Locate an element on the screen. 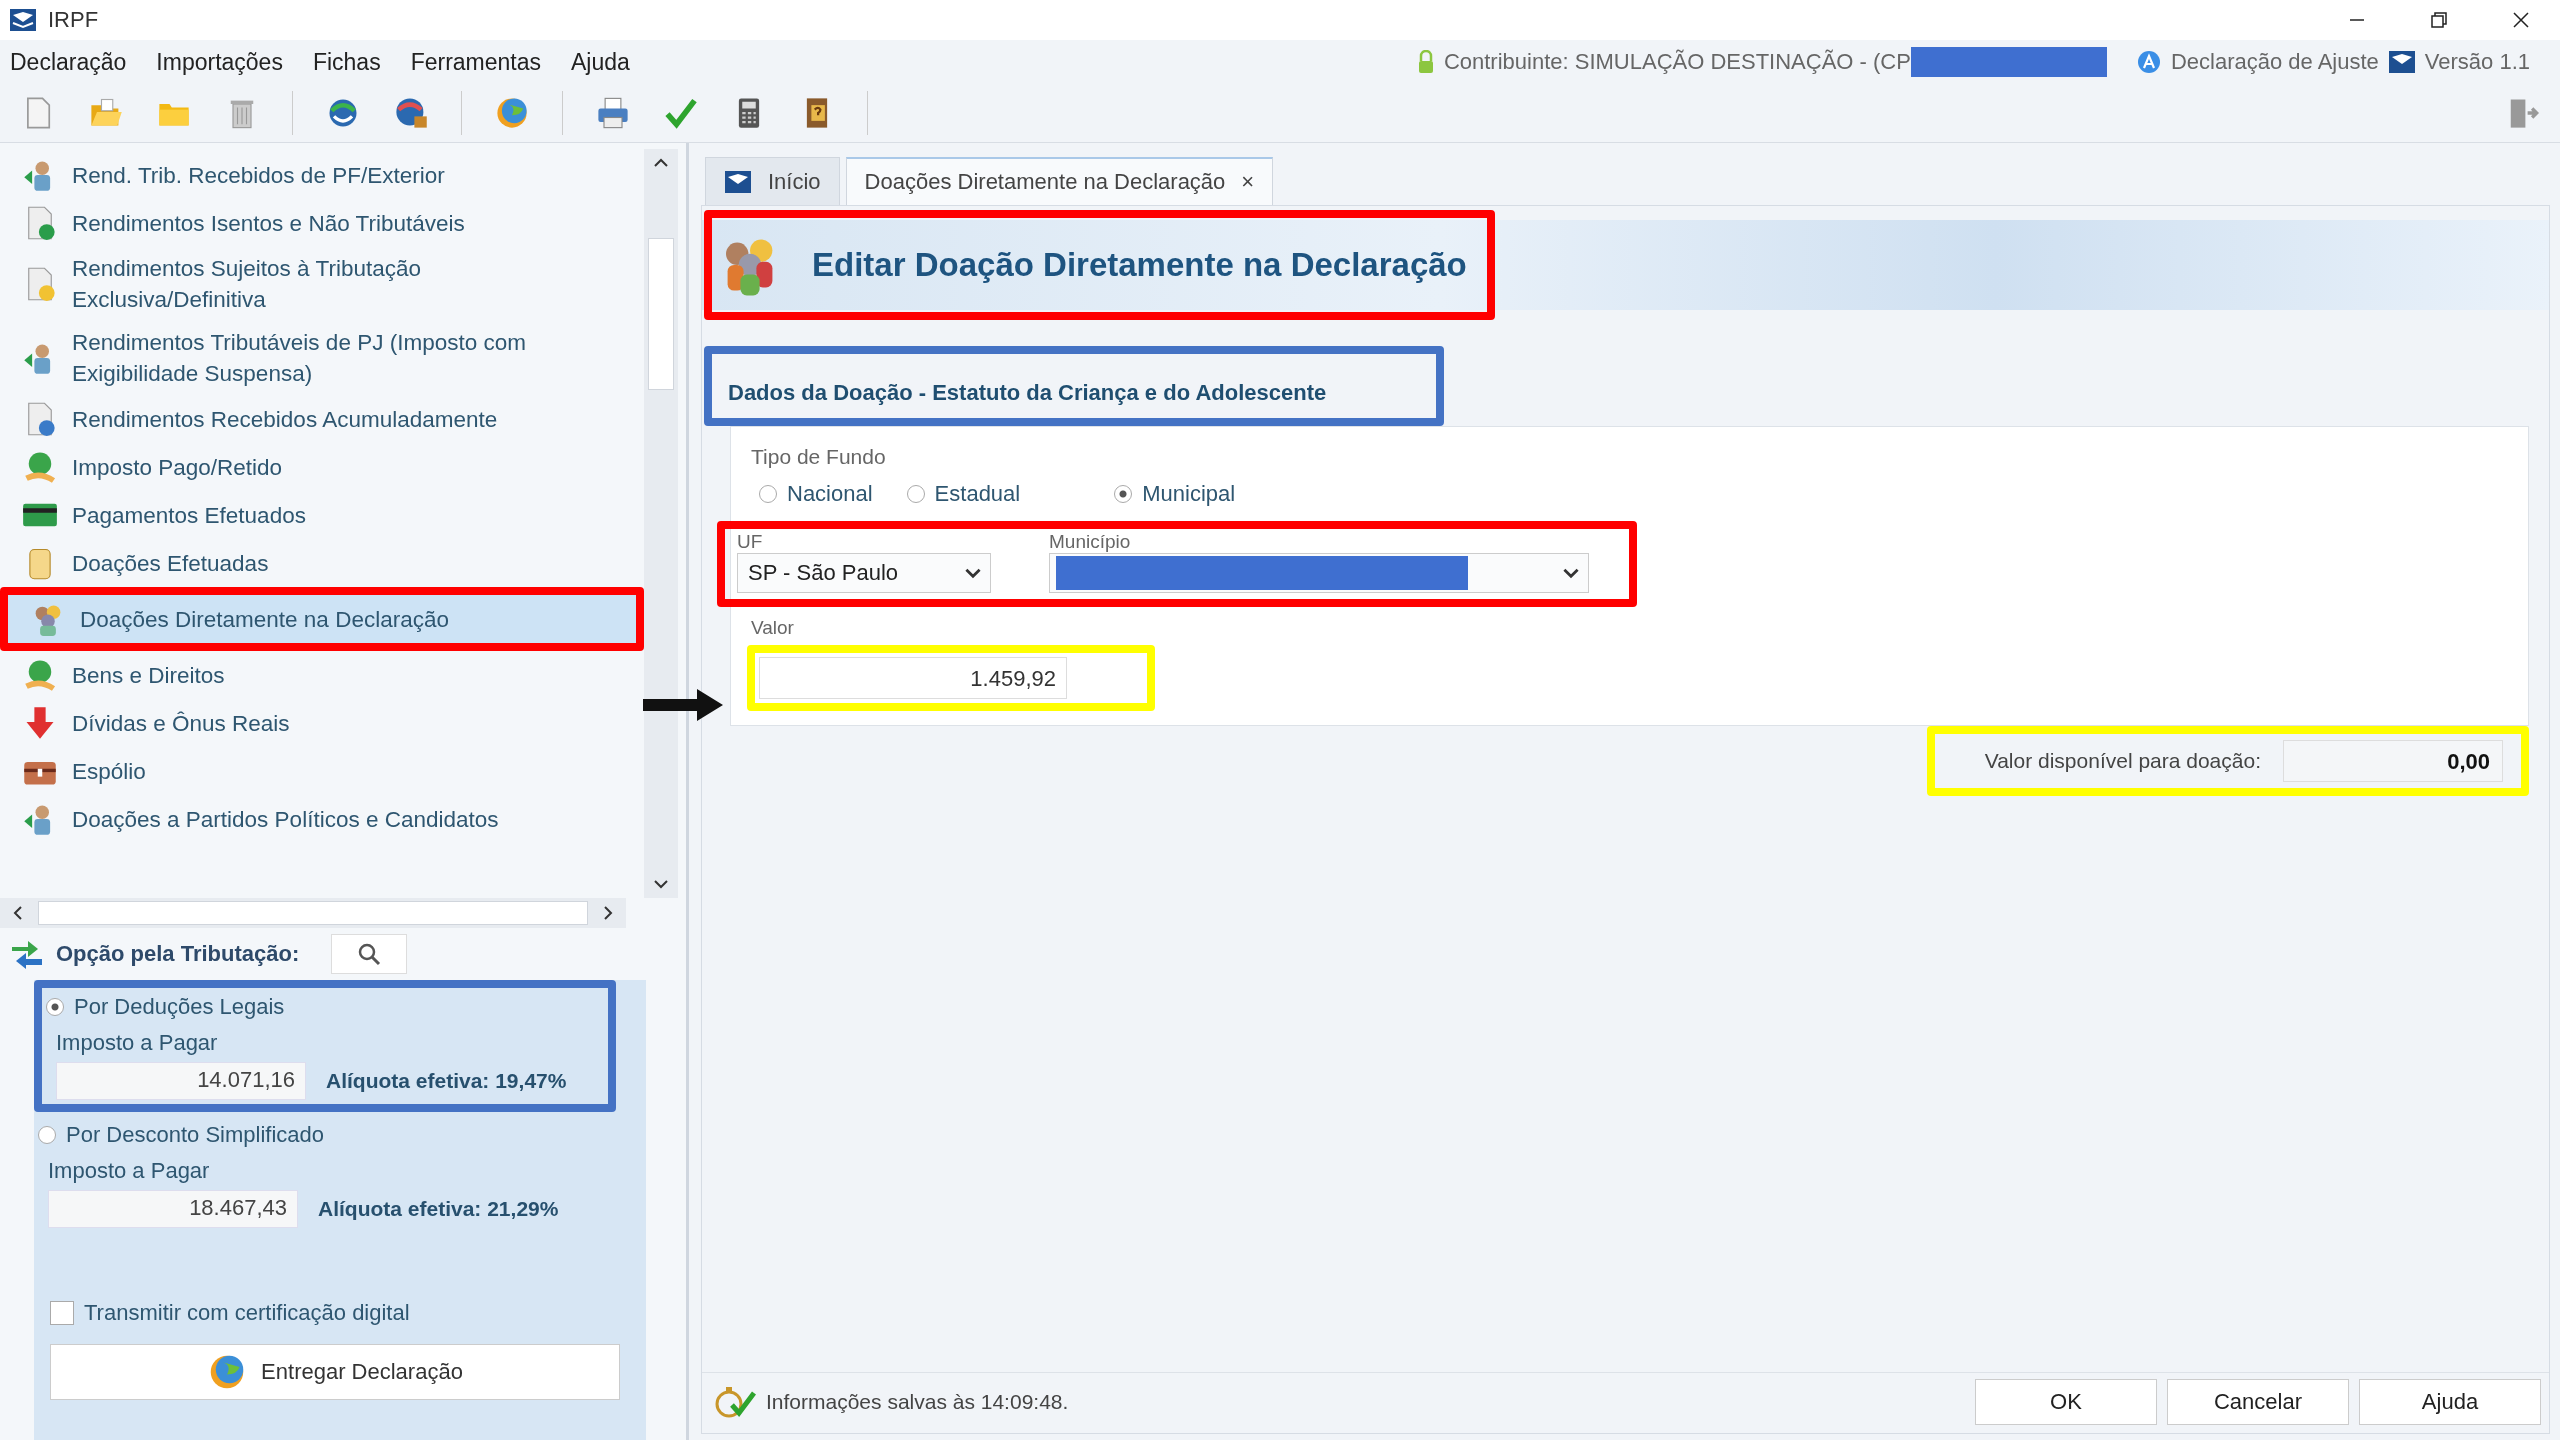  tab: Início is located at coordinates (772, 181).